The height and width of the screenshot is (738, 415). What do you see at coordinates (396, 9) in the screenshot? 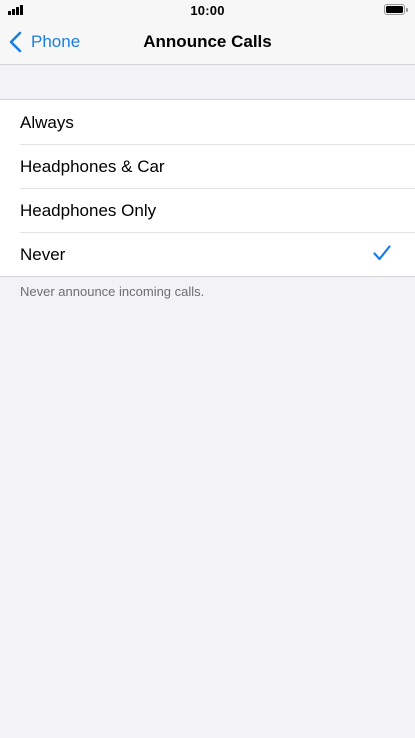
I see `battery-icon` at bounding box center [396, 9].